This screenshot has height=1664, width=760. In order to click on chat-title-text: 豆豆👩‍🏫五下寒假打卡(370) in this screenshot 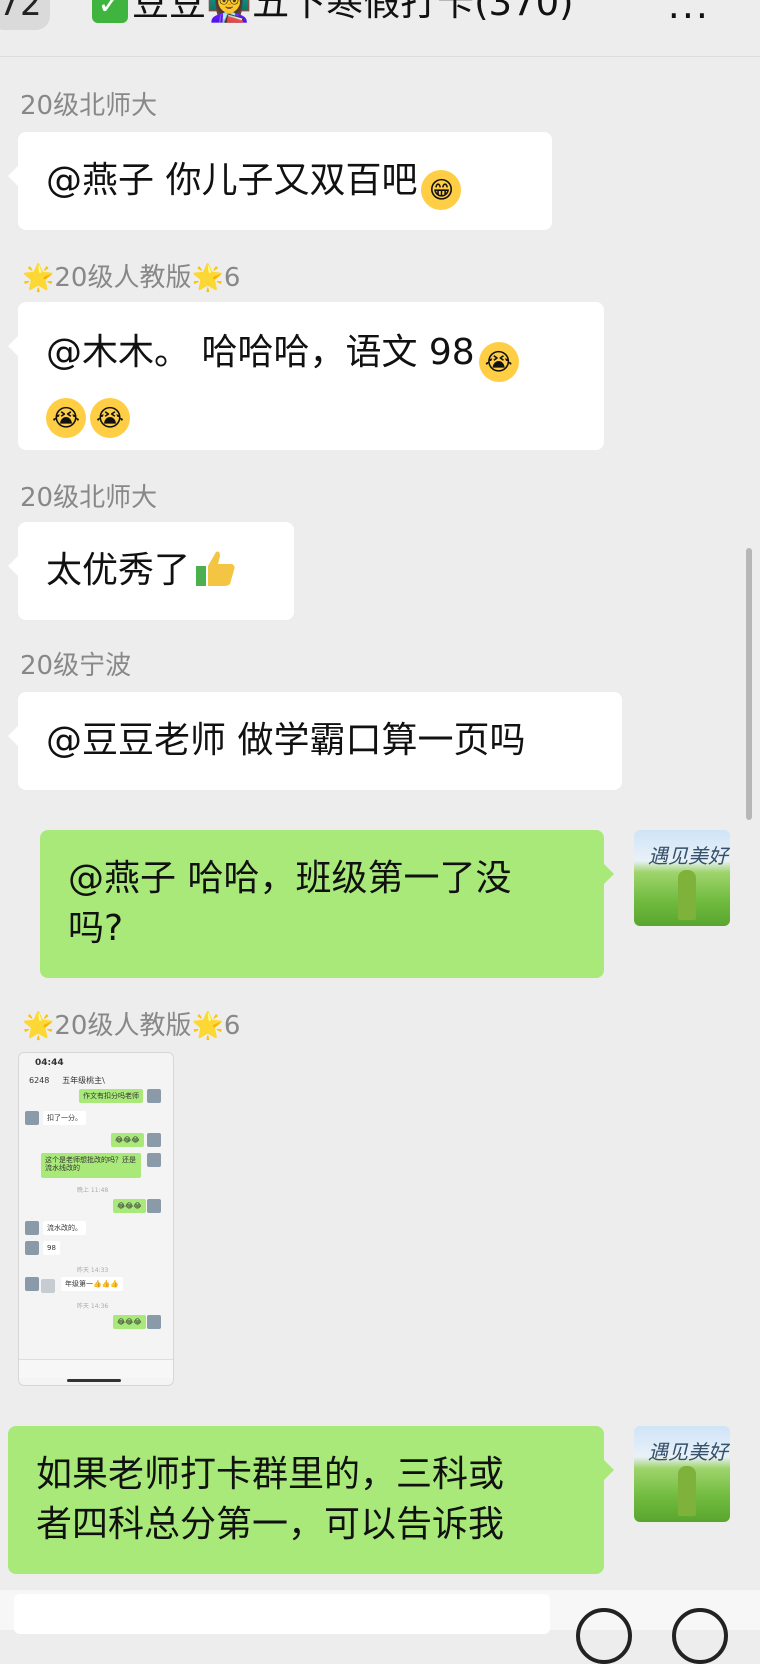, I will do `click(353, 12)`.